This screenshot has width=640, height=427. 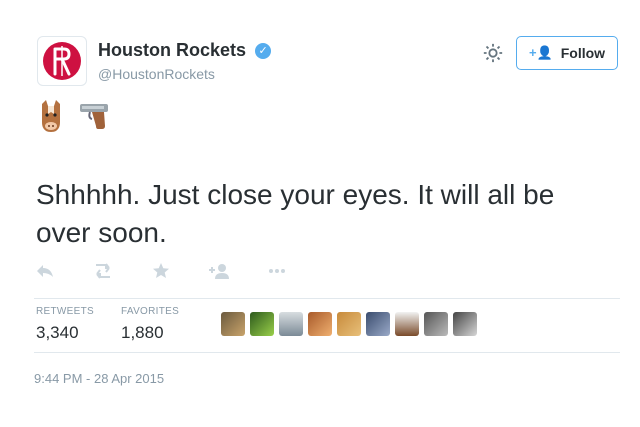 What do you see at coordinates (179, 272) in the screenshot?
I see `action-bar` at bounding box center [179, 272].